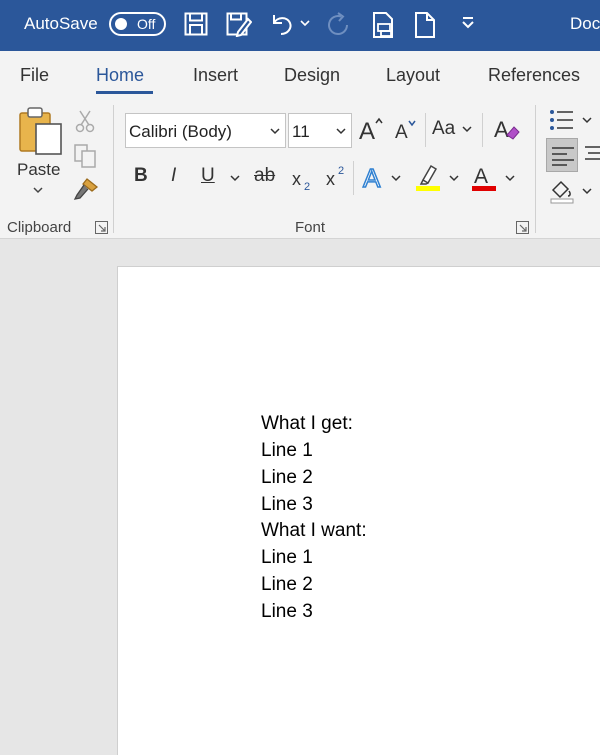  I want to click on tab-references: References, so click(534, 75).